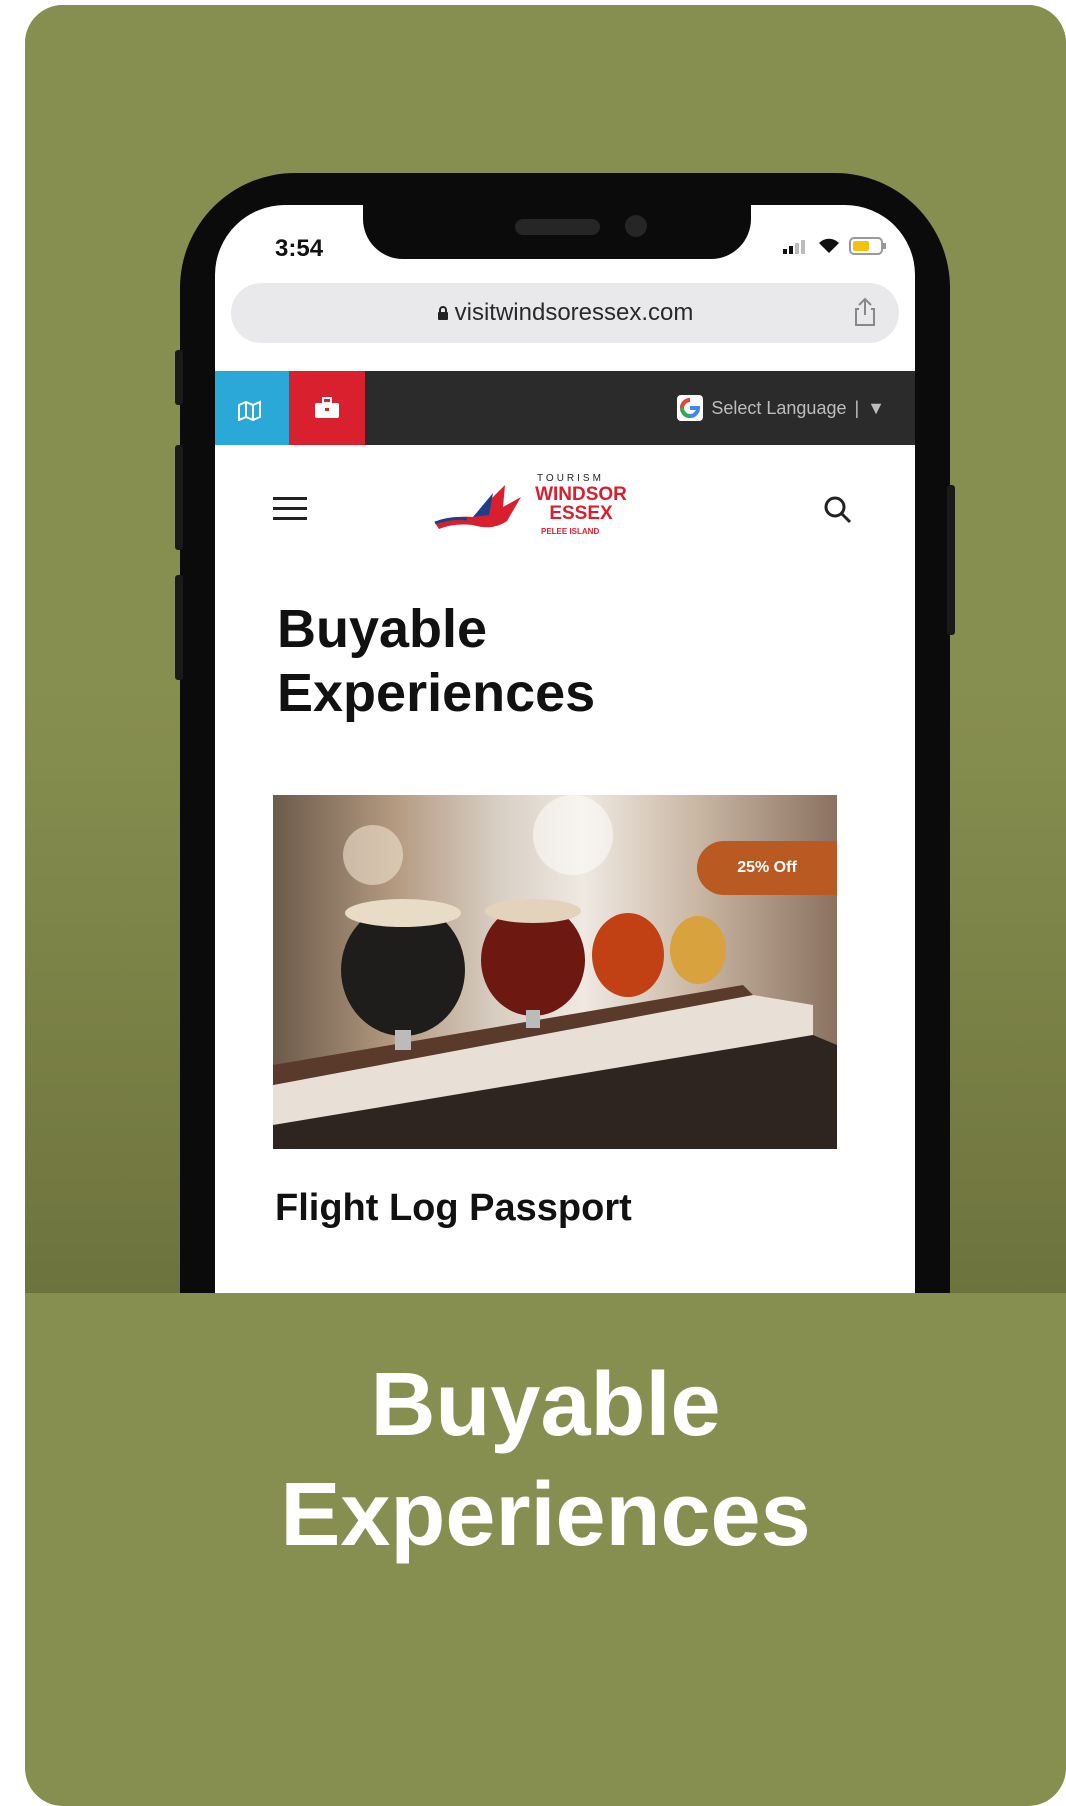 This screenshot has width=1066, height=1806. I want to click on map-icon, so click(249, 410).